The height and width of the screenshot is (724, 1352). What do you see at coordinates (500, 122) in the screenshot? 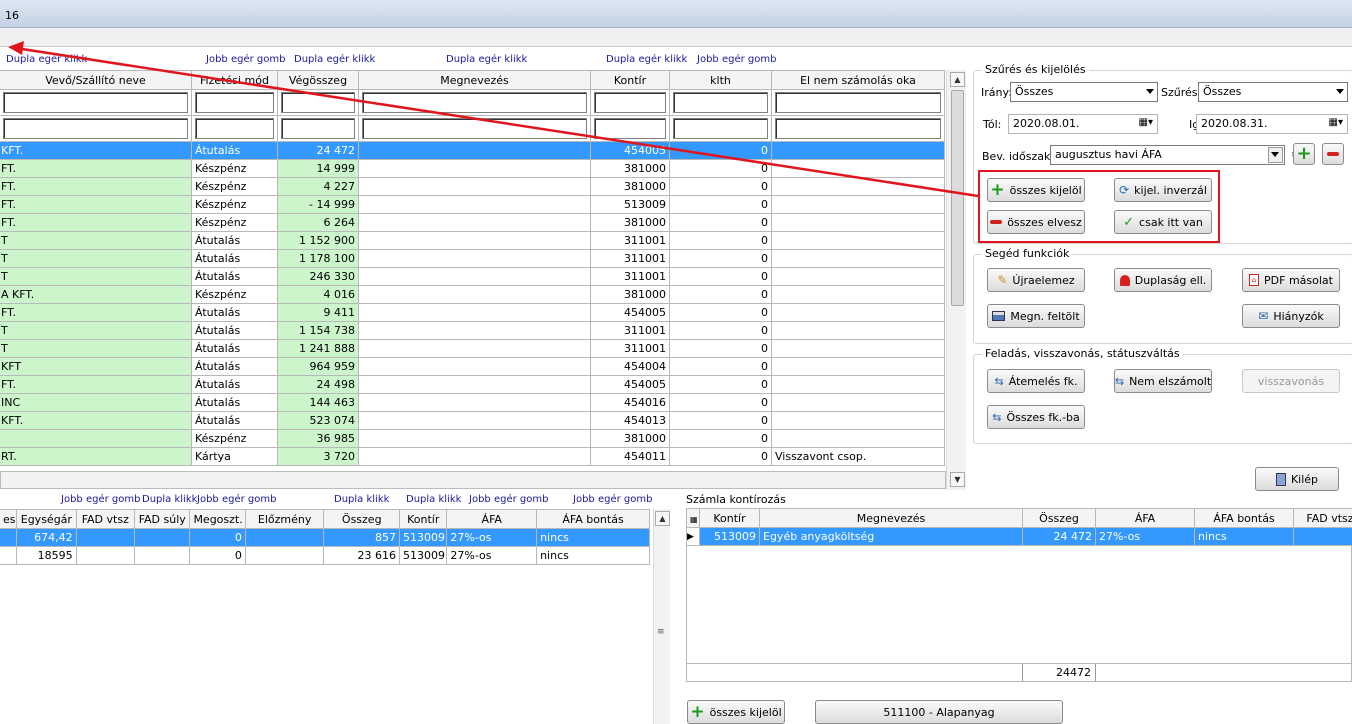
I see `arrow-line` at bounding box center [500, 122].